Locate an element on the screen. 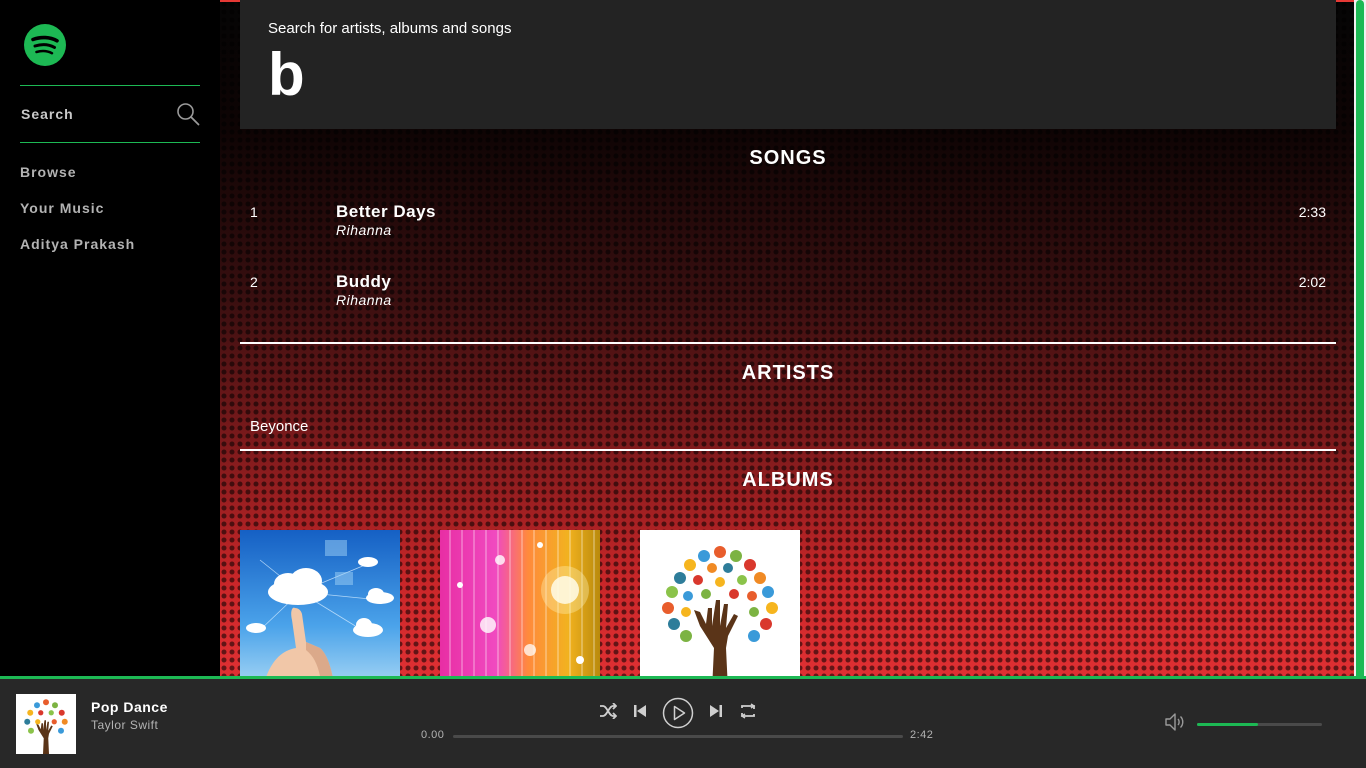 The height and width of the screenshot is (768, 1366). sidebar: Search Browse Your Music Aditya Prakash is located at coordinates (110, 338).